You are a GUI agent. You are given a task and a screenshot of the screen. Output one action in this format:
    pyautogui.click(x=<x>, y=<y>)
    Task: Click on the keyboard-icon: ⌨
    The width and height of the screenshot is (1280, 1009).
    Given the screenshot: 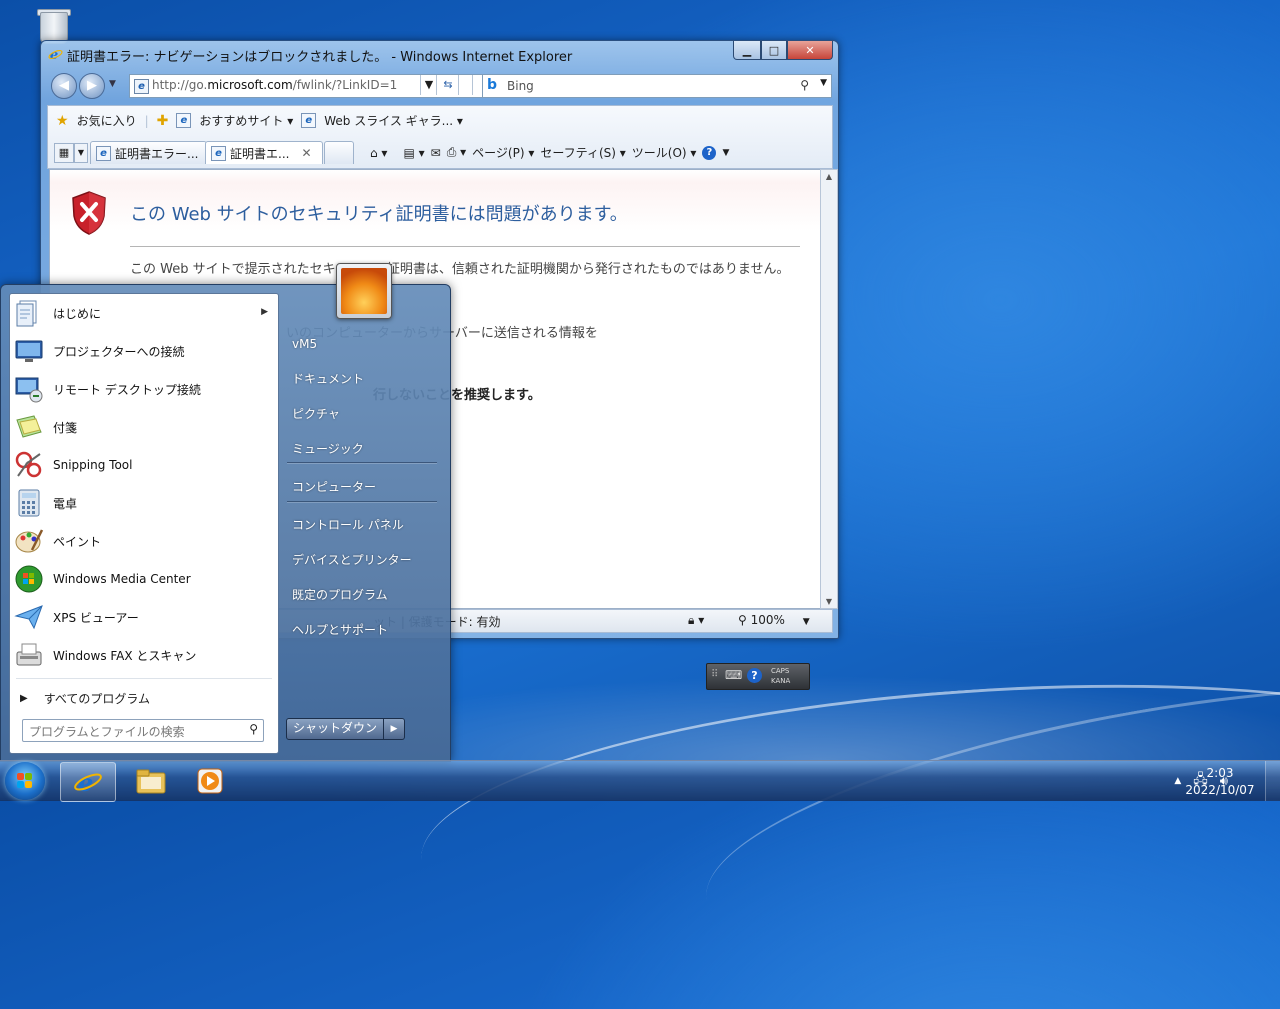 What is the action you would take?
    pyautogui.click(x=733, y=675)
    